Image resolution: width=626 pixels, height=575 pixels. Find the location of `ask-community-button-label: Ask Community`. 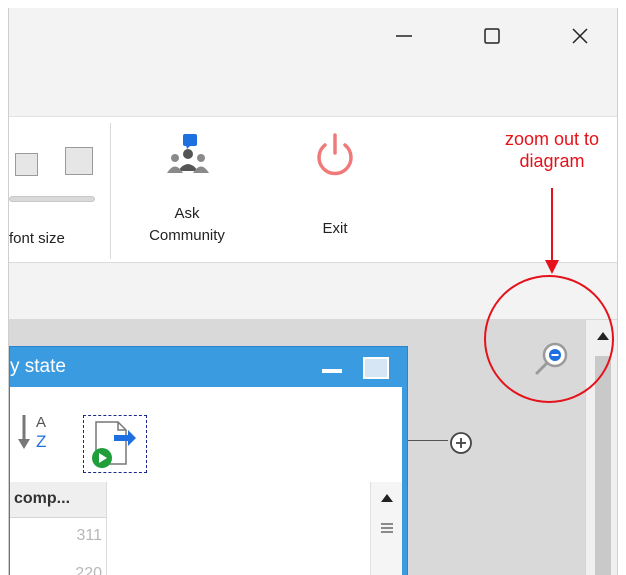

ask-community-button-label: Ask Community is located at coordinates (187, 225).